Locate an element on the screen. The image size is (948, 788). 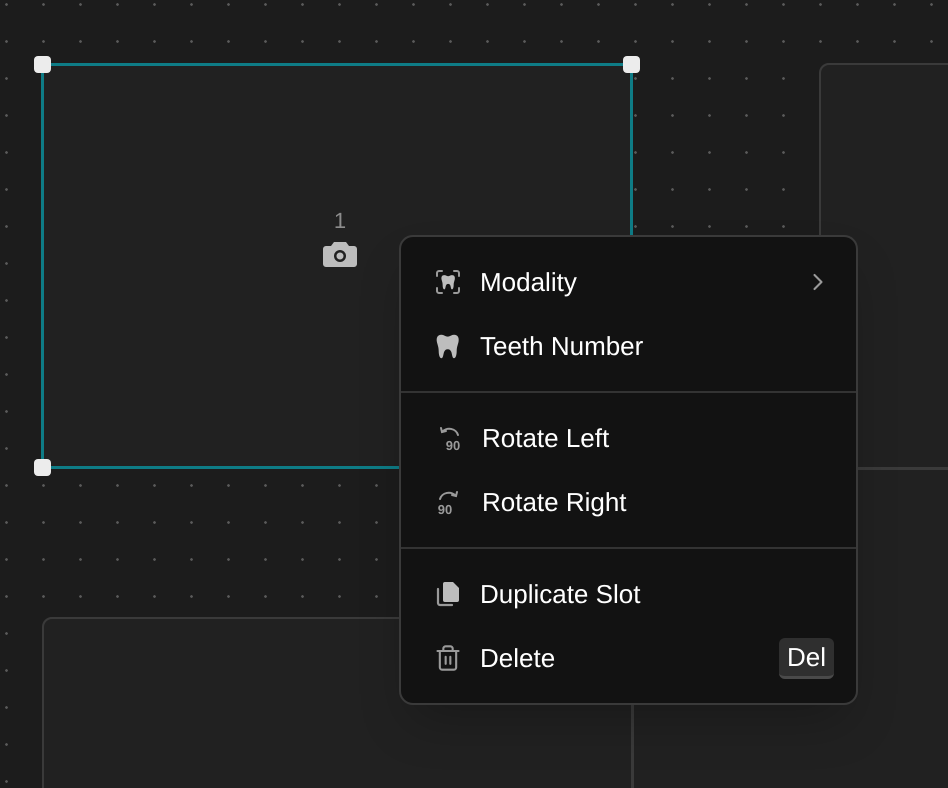
menu-item: 90 Rotate Right is located at coordinates (628, 502).